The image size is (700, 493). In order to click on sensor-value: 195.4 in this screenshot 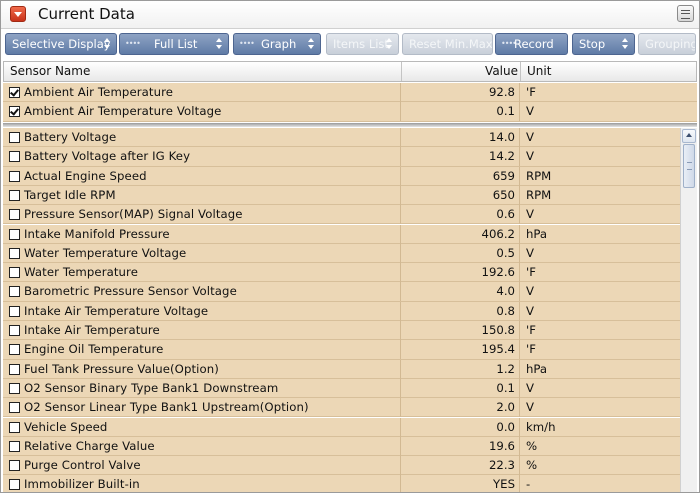, I will do `click(498, 349)`.